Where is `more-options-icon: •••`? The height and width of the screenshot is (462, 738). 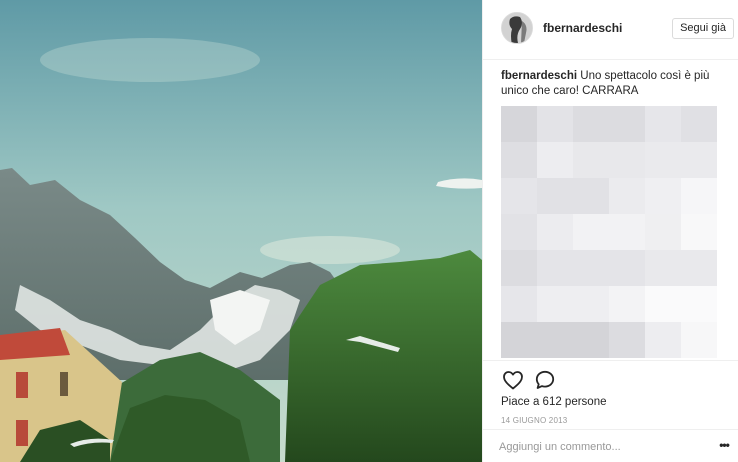
more-options-icon: ••• is located at coordinates (724, 446).